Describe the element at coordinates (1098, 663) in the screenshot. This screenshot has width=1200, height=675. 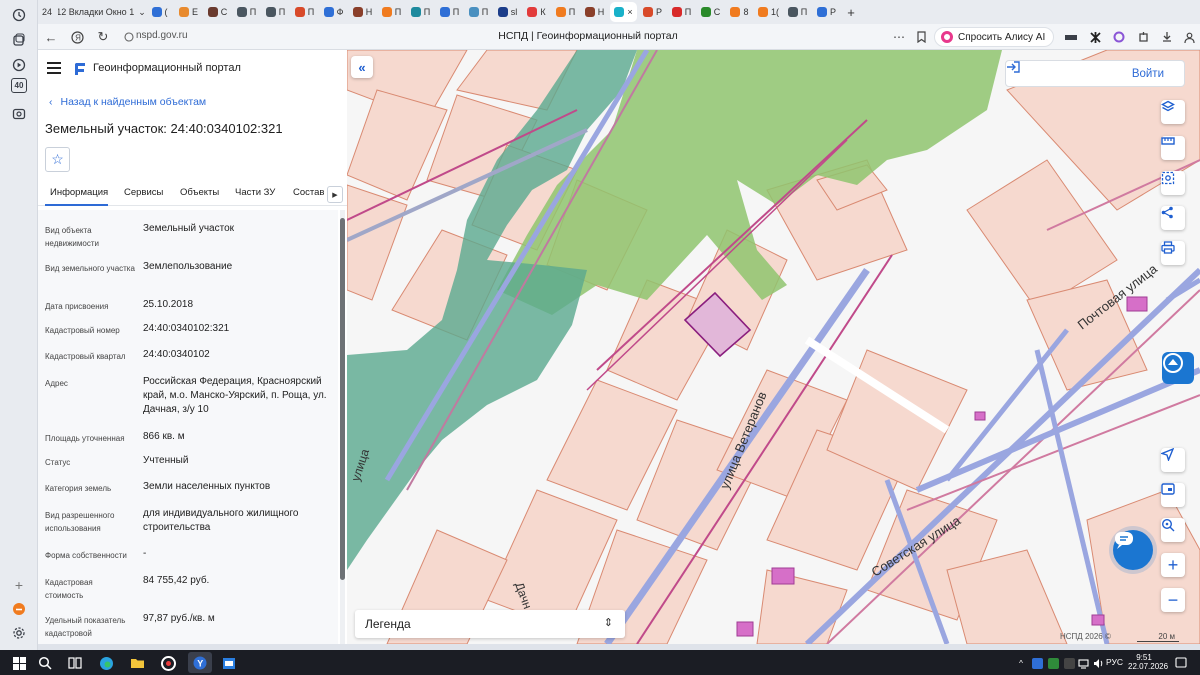
I see `volume-icon` at that location.